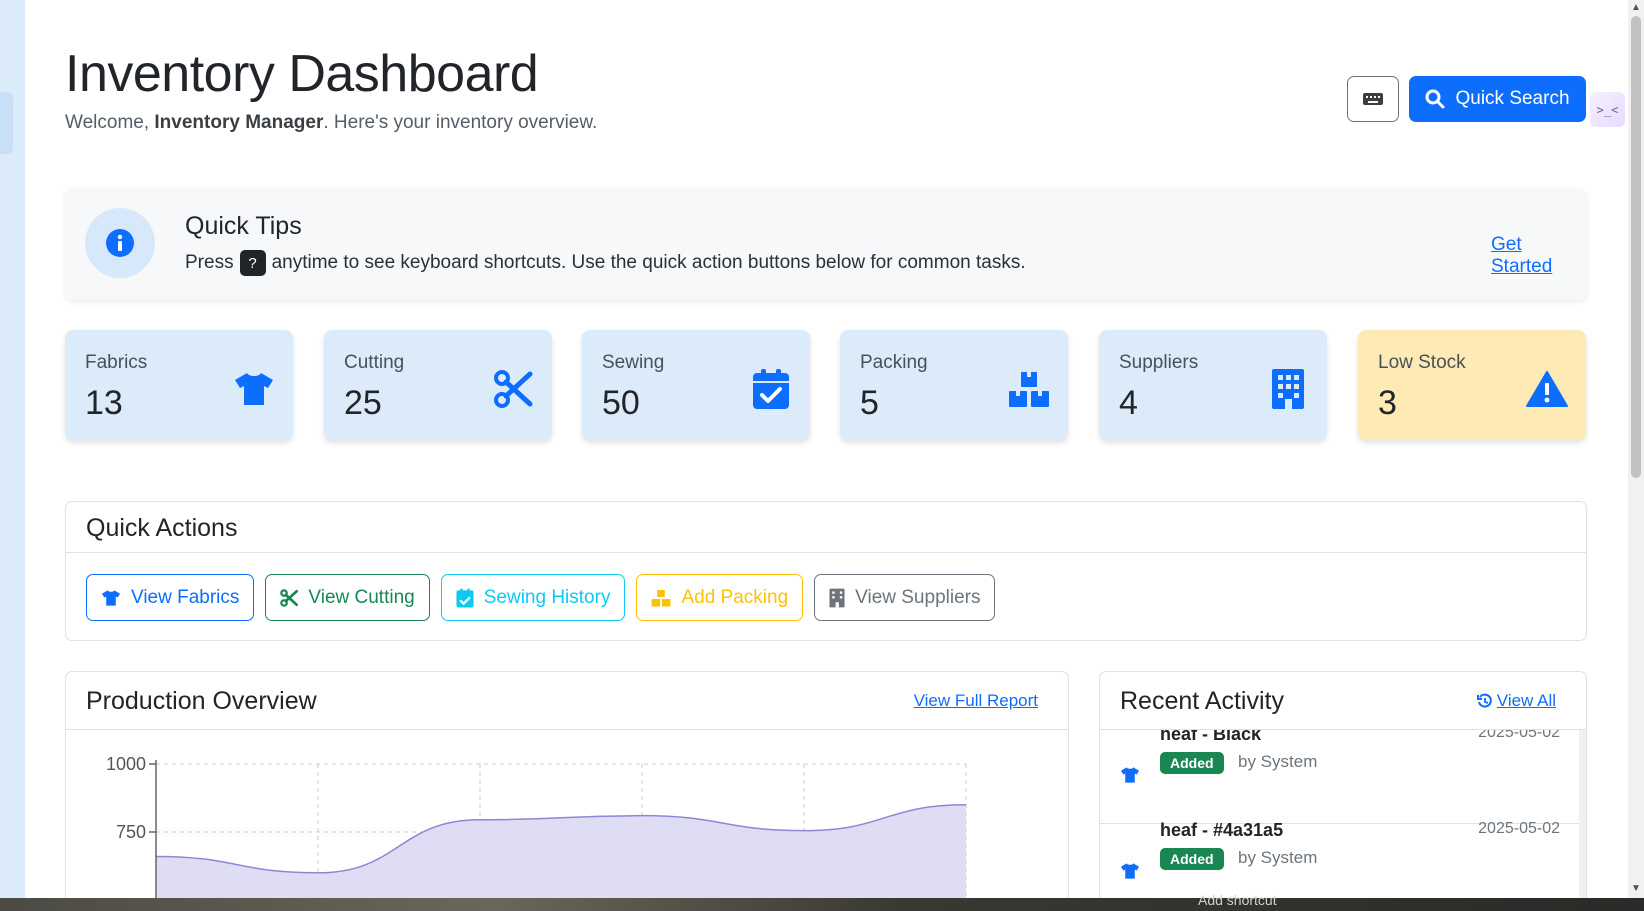 The width and height of the screenshot is (1644, 911). Describe the element at coordinates (12, 449) in the screenshot. I see `left-sidebar-strip` at that location.